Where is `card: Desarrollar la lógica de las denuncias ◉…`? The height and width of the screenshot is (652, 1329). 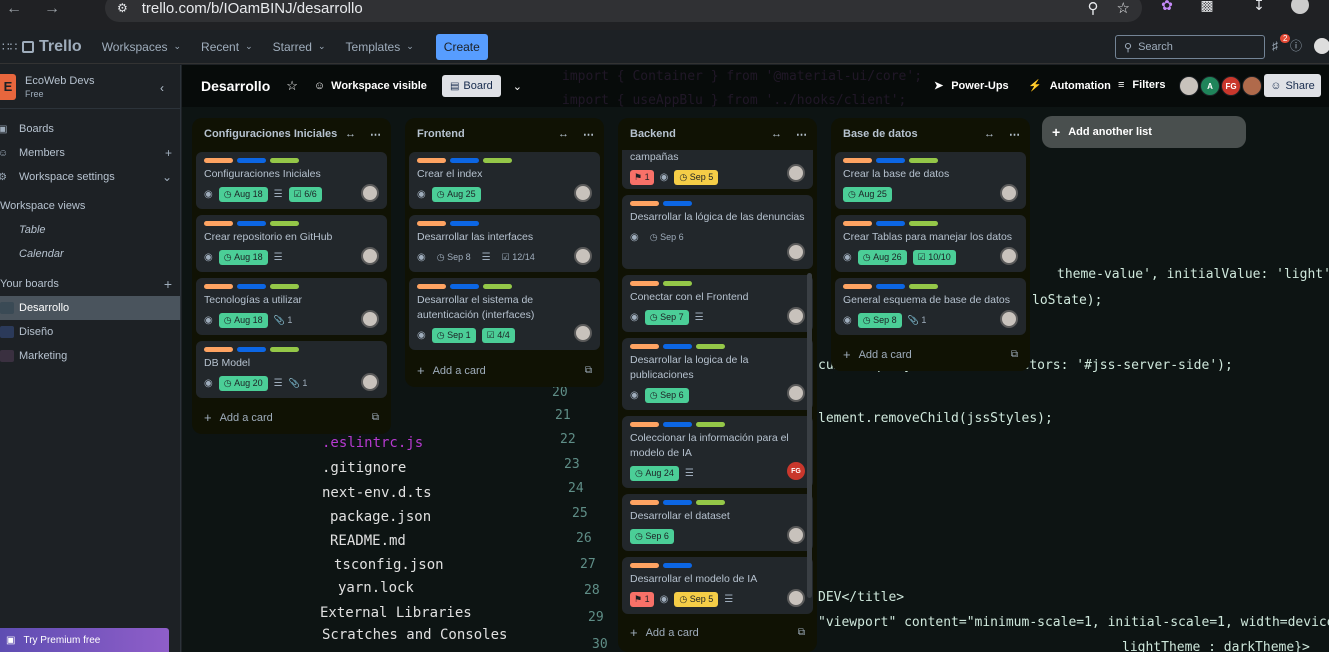
card: Desarrollar la lógica de las denuncias ◉… is located at coordinates (717, 232).